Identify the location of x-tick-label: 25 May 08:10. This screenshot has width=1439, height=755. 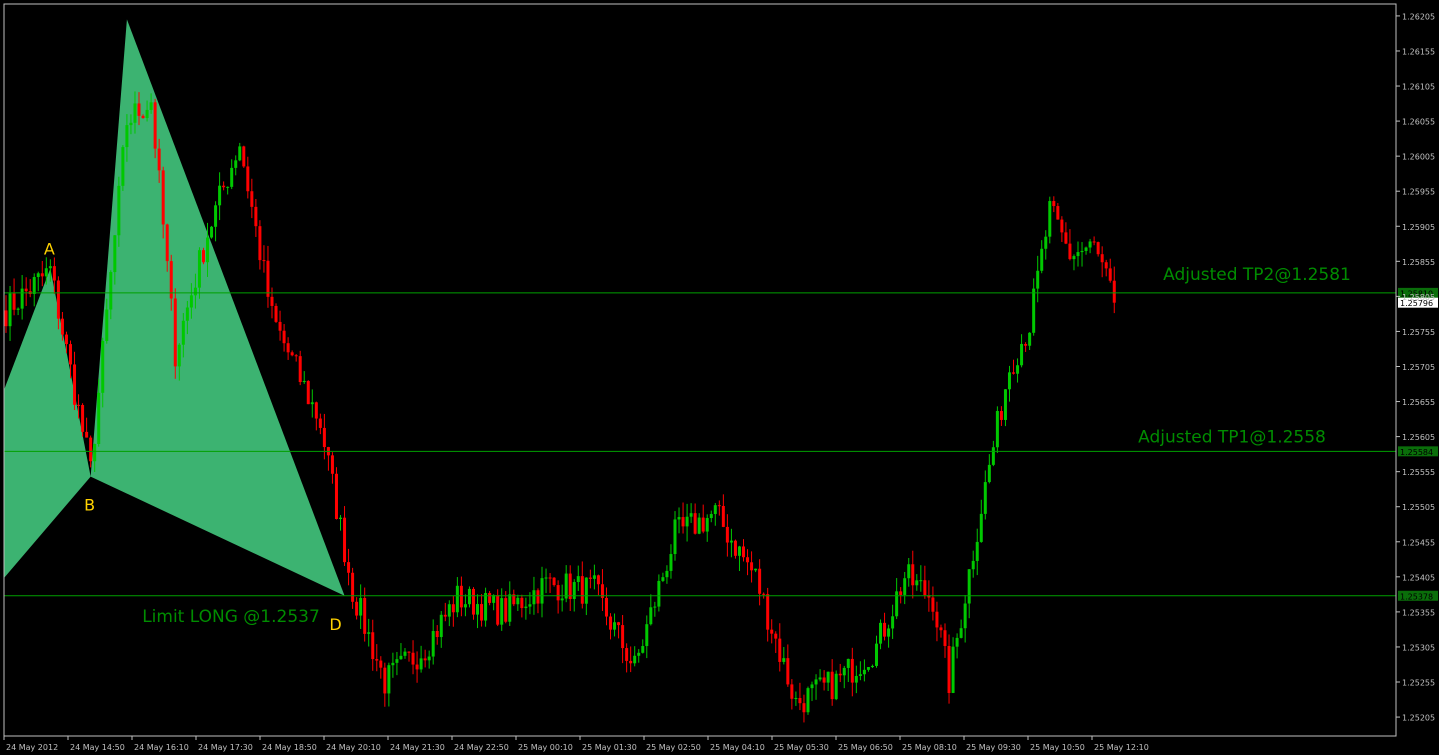
(929, 747).